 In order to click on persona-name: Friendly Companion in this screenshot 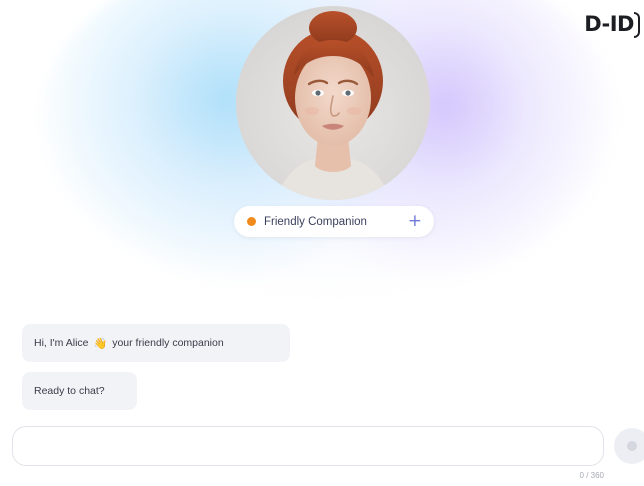, I will do `click(315, 221)`.